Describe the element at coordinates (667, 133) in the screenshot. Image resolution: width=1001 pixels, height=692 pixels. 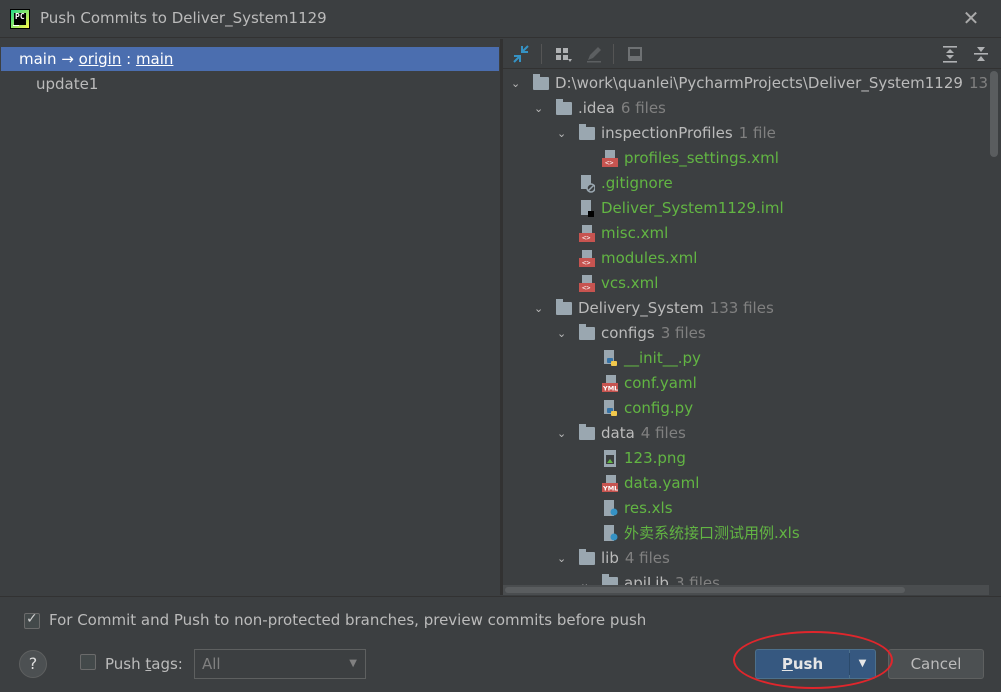
I see `tree-label: inspectionProfiles` at that location.